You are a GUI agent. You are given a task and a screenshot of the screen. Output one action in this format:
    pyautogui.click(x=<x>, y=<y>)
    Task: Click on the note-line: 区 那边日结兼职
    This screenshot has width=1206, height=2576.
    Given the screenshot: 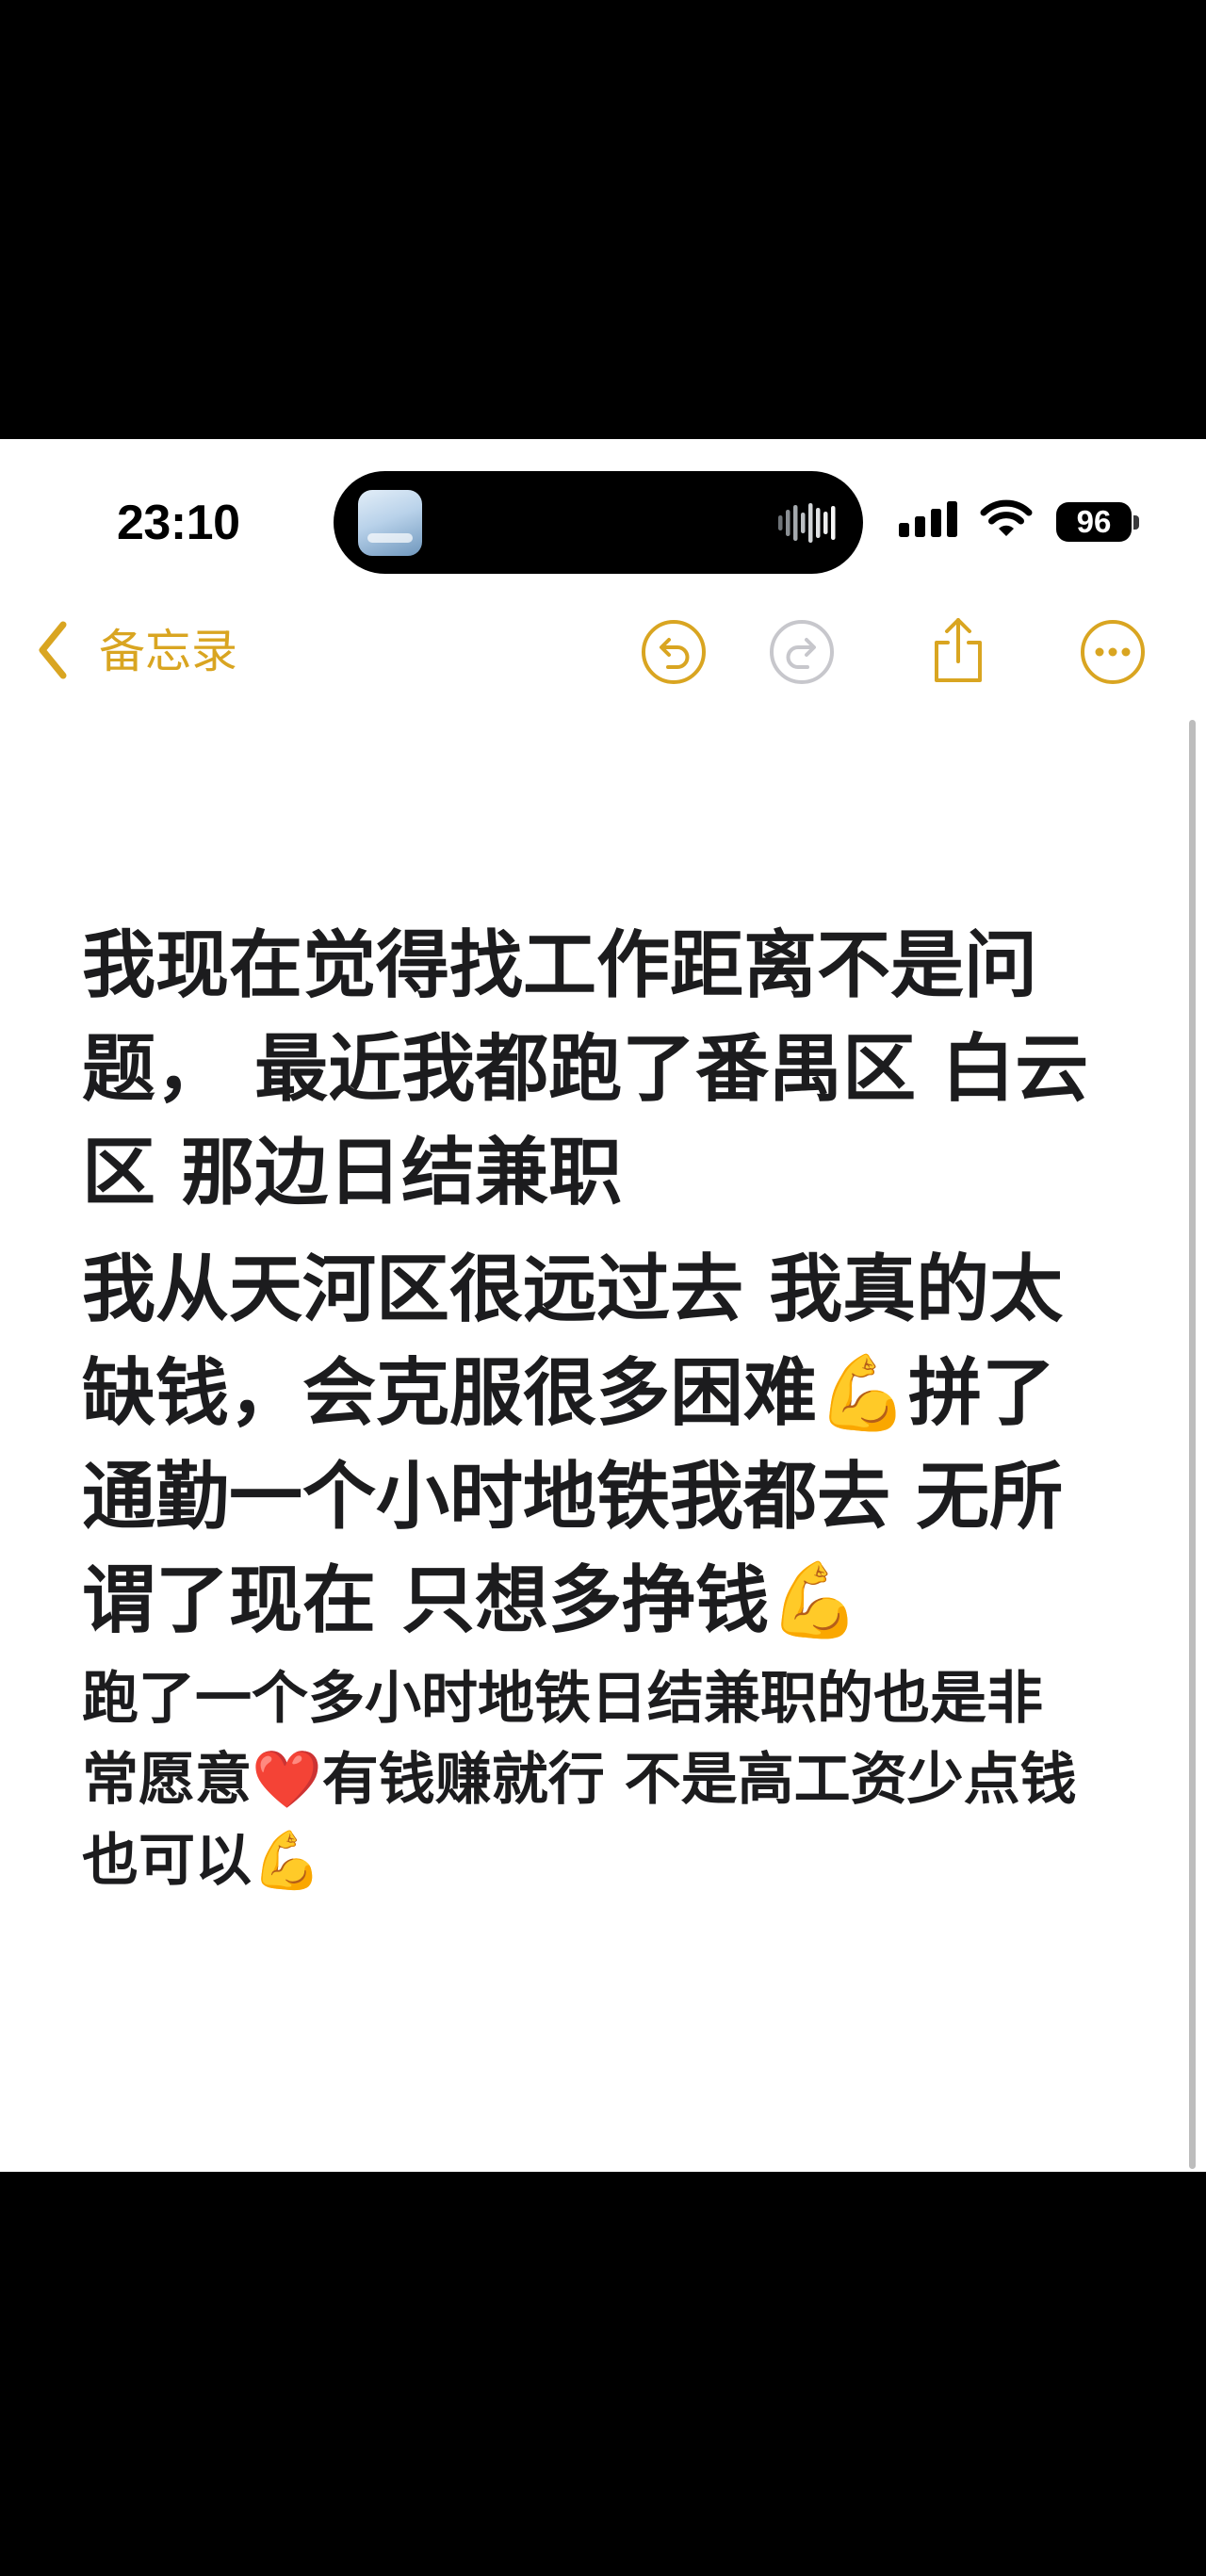 What is the action you would take?
    pyautogui.click(x=352, y=1173)
    